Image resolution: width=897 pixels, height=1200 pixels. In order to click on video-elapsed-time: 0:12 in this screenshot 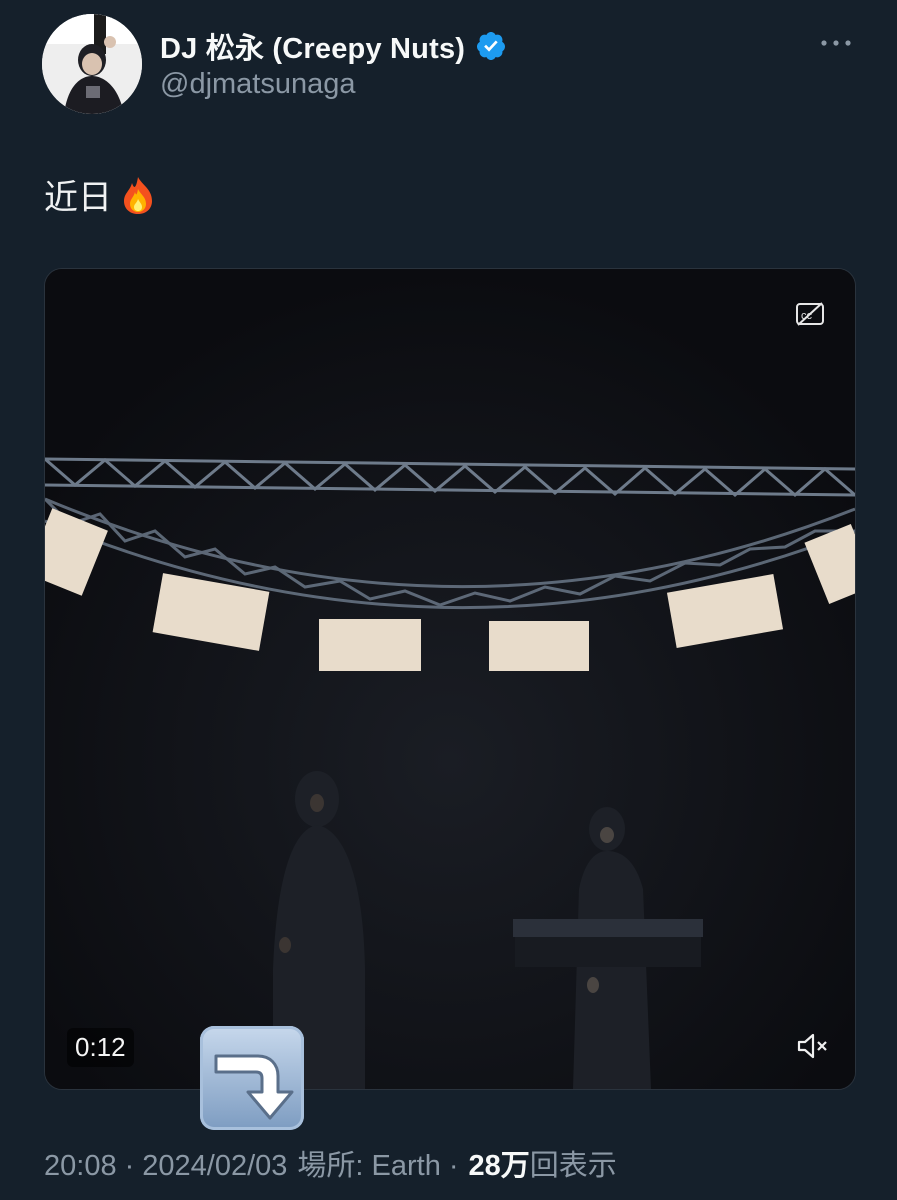, I will do `click(100, 1047)`.